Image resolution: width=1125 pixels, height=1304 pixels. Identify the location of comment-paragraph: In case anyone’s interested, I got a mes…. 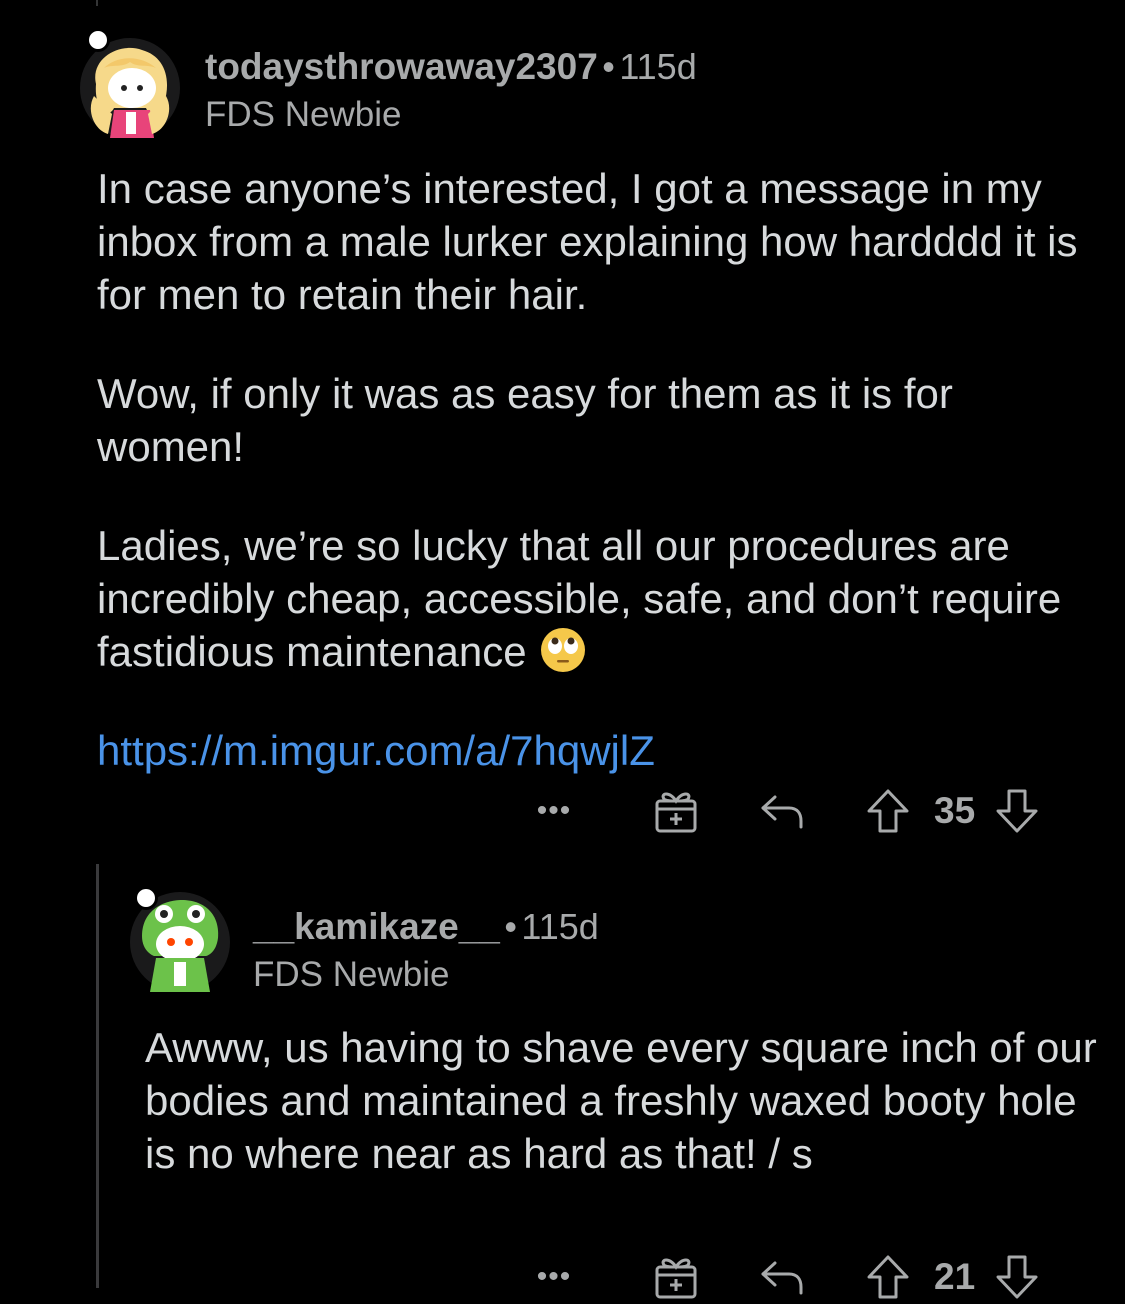
(587, 241).